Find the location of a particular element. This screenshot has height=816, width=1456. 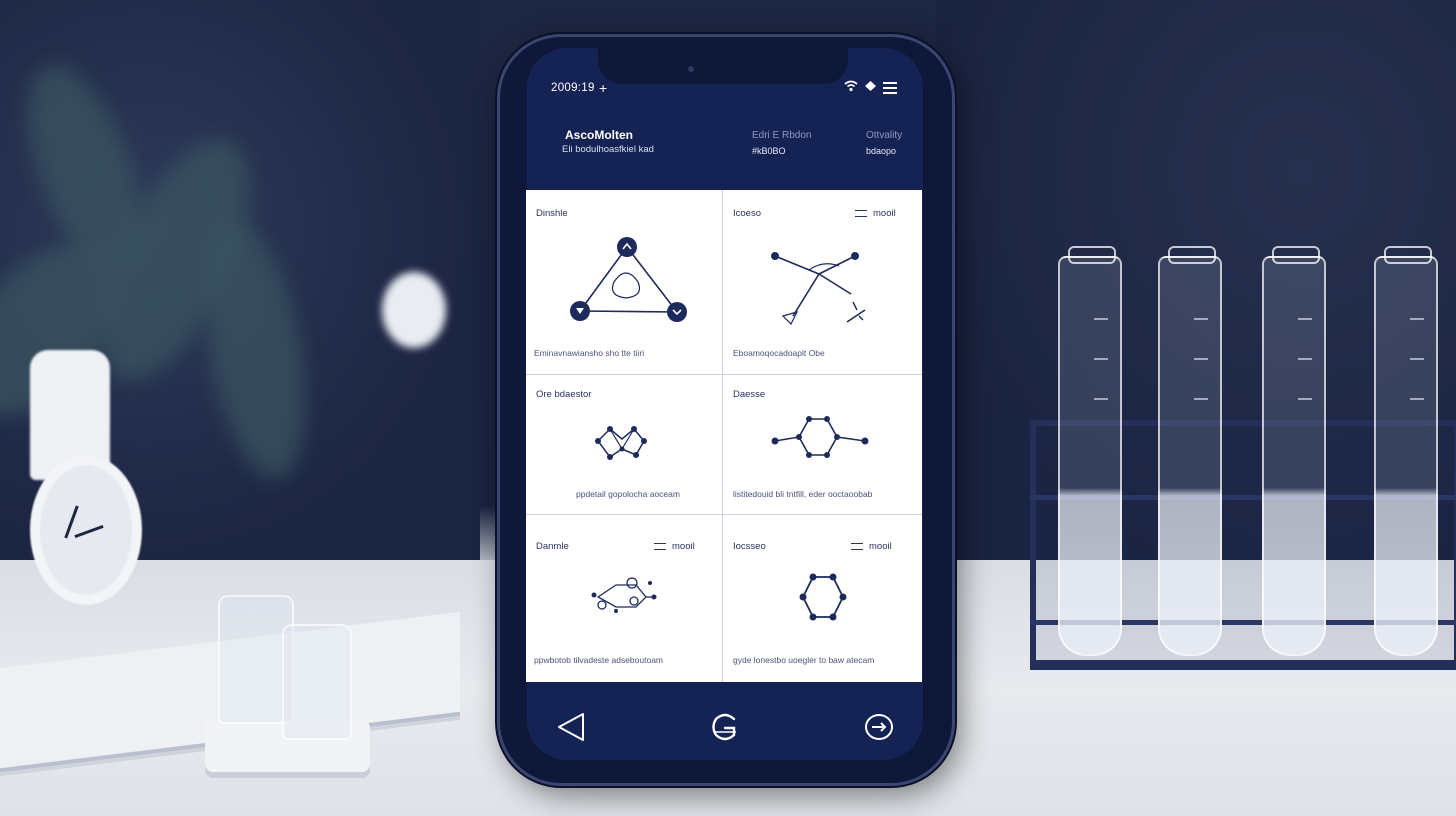

app-title: AscoMolten is located at coordinates (599, 135).